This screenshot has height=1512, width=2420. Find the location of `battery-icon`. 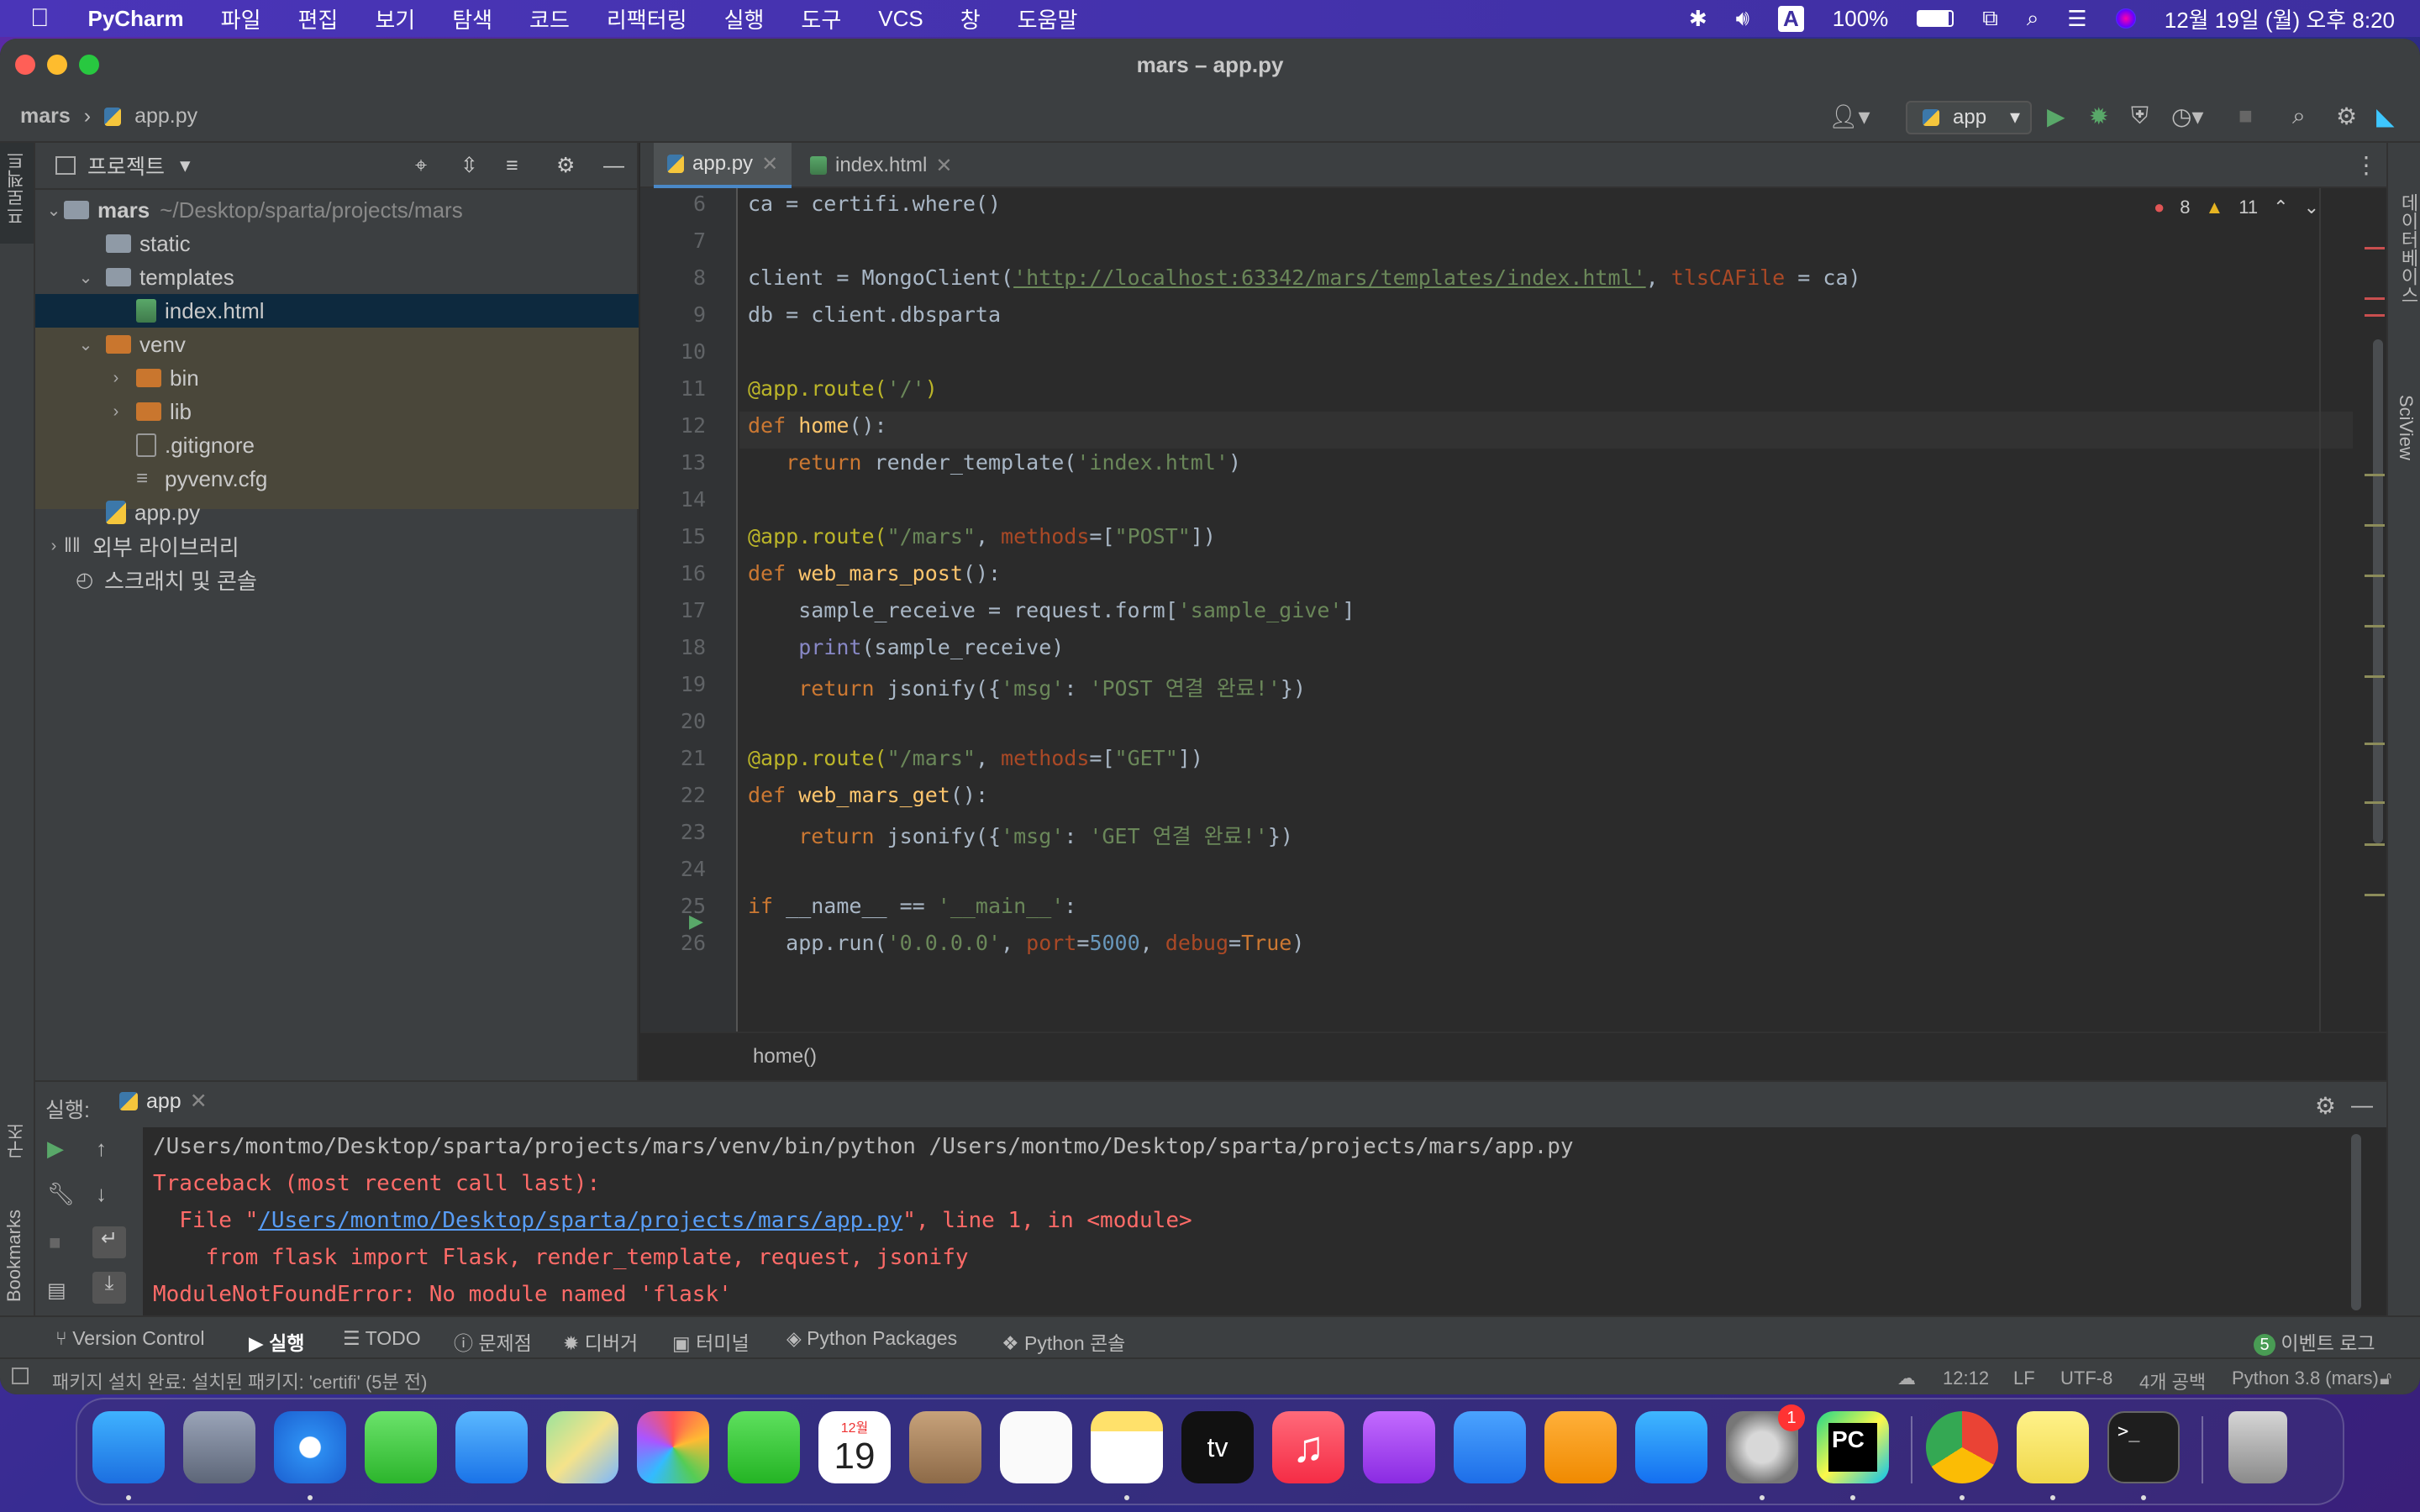

battery-icon is located at coordinates (1935, 18).